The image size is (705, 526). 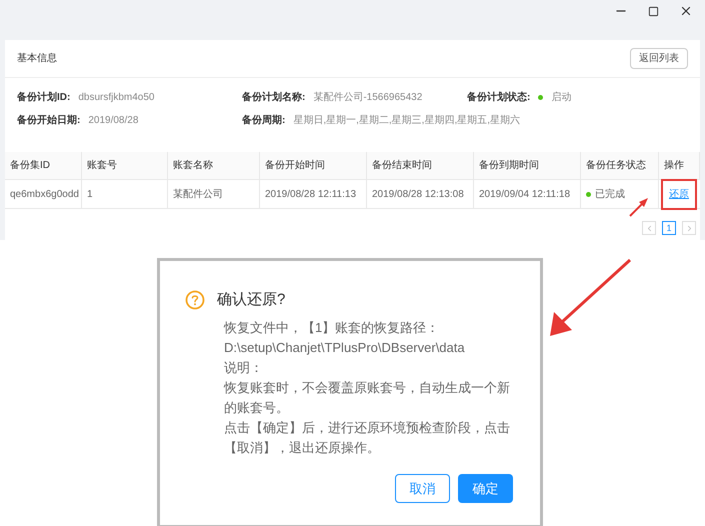 What do you see at coordinates (527, 165) in the screenshot?
I see `column-header: 备份到期时间` at bounding box center [527, 165].